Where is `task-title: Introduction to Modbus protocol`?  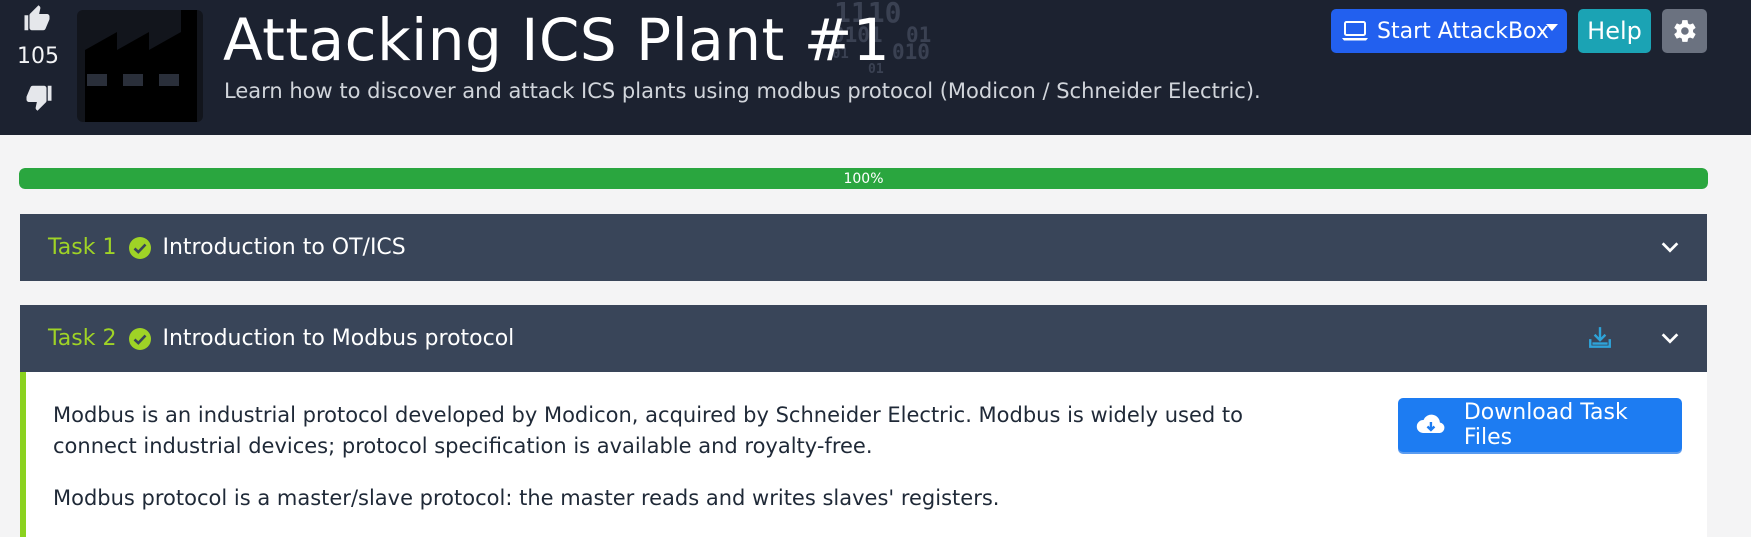 task-title: Introduction to Modbus protocol is located at coordinates (338, 338).